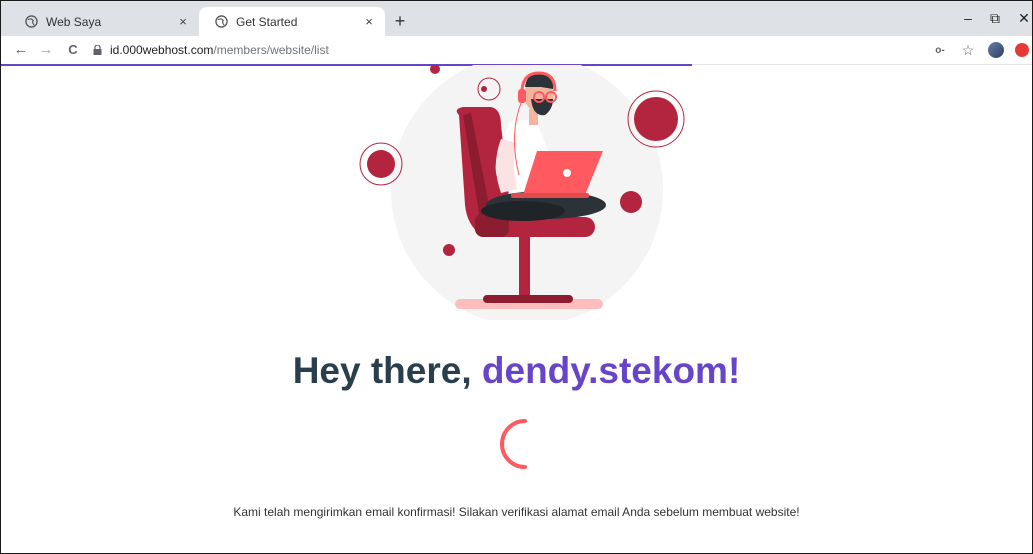  Describe the element at coordinates (968, 50) in the screenshot. I see `star-icon: ☆` at that location.